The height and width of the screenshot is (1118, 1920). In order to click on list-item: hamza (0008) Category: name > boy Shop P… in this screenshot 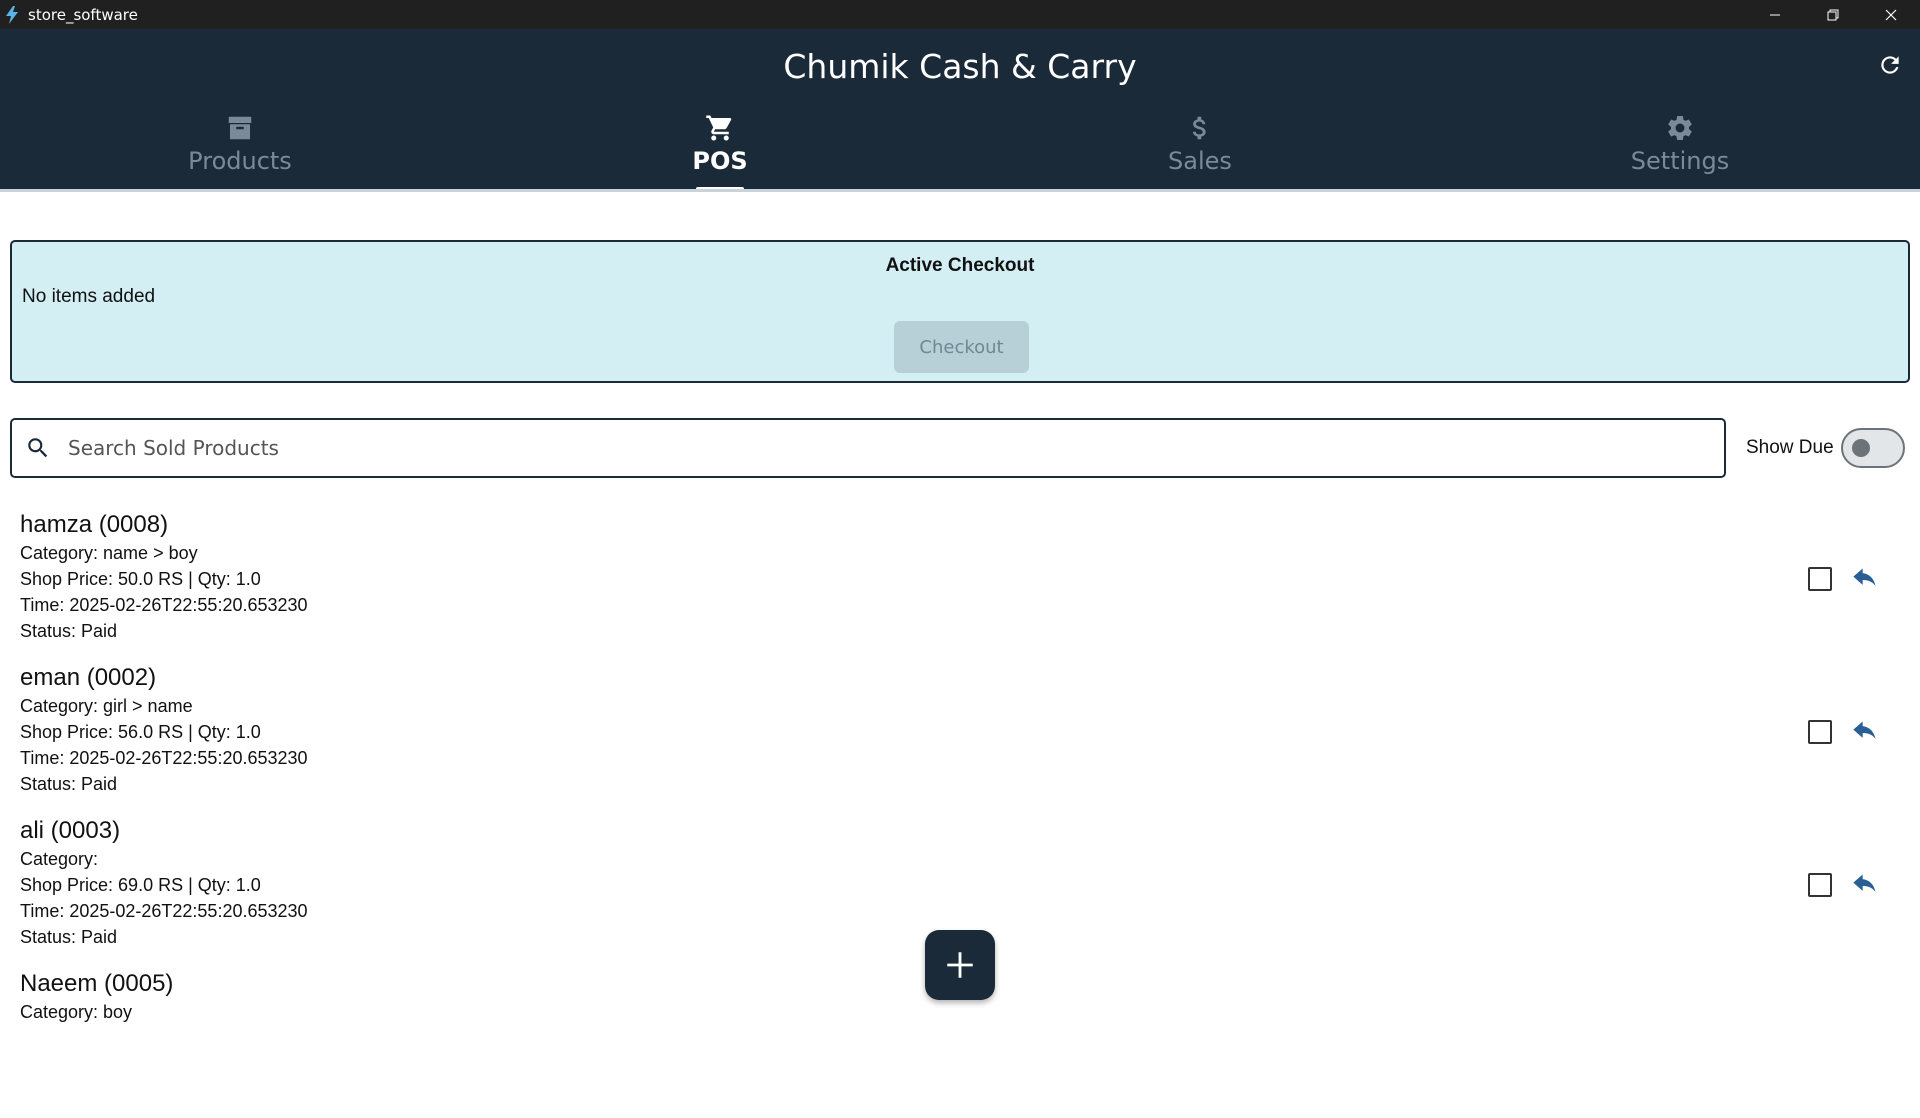, I will do `click(960, 582)`.